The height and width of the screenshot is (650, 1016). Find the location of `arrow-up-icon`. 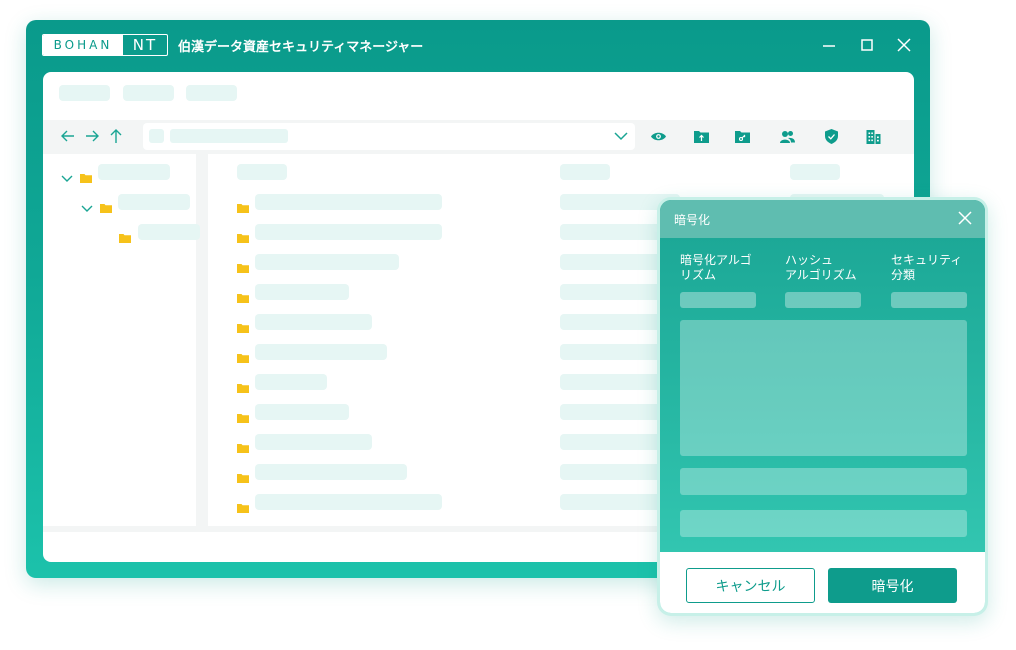

arrow-up-icon is located at coordinates (116, 138).